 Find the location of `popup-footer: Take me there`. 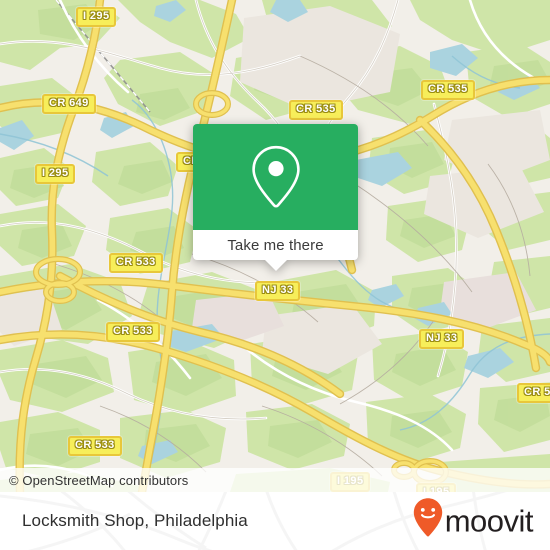

popup-footer: Take me there is located at coordinates (275, 250).